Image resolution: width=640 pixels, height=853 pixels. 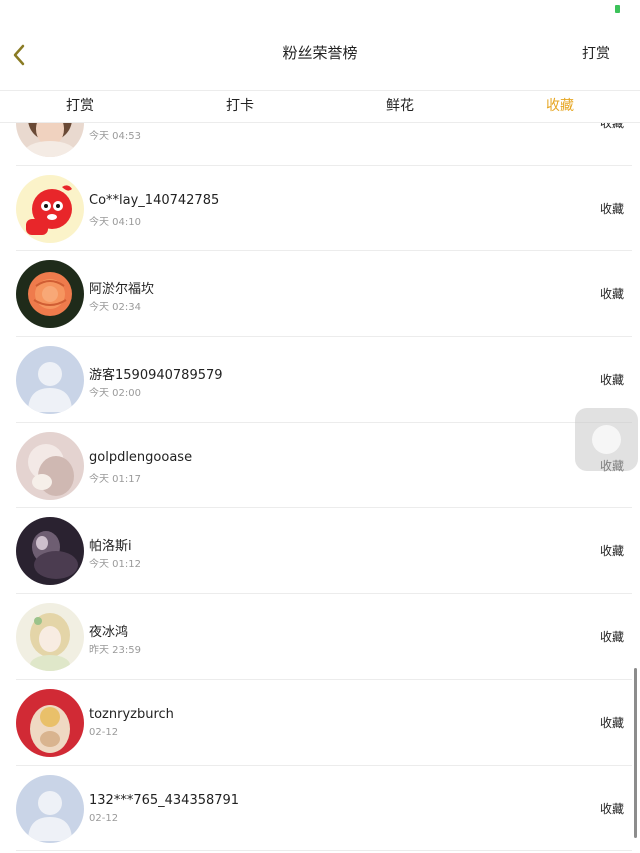 I want to click on tab-favorites: 收藏, so click(x=560, y=106).